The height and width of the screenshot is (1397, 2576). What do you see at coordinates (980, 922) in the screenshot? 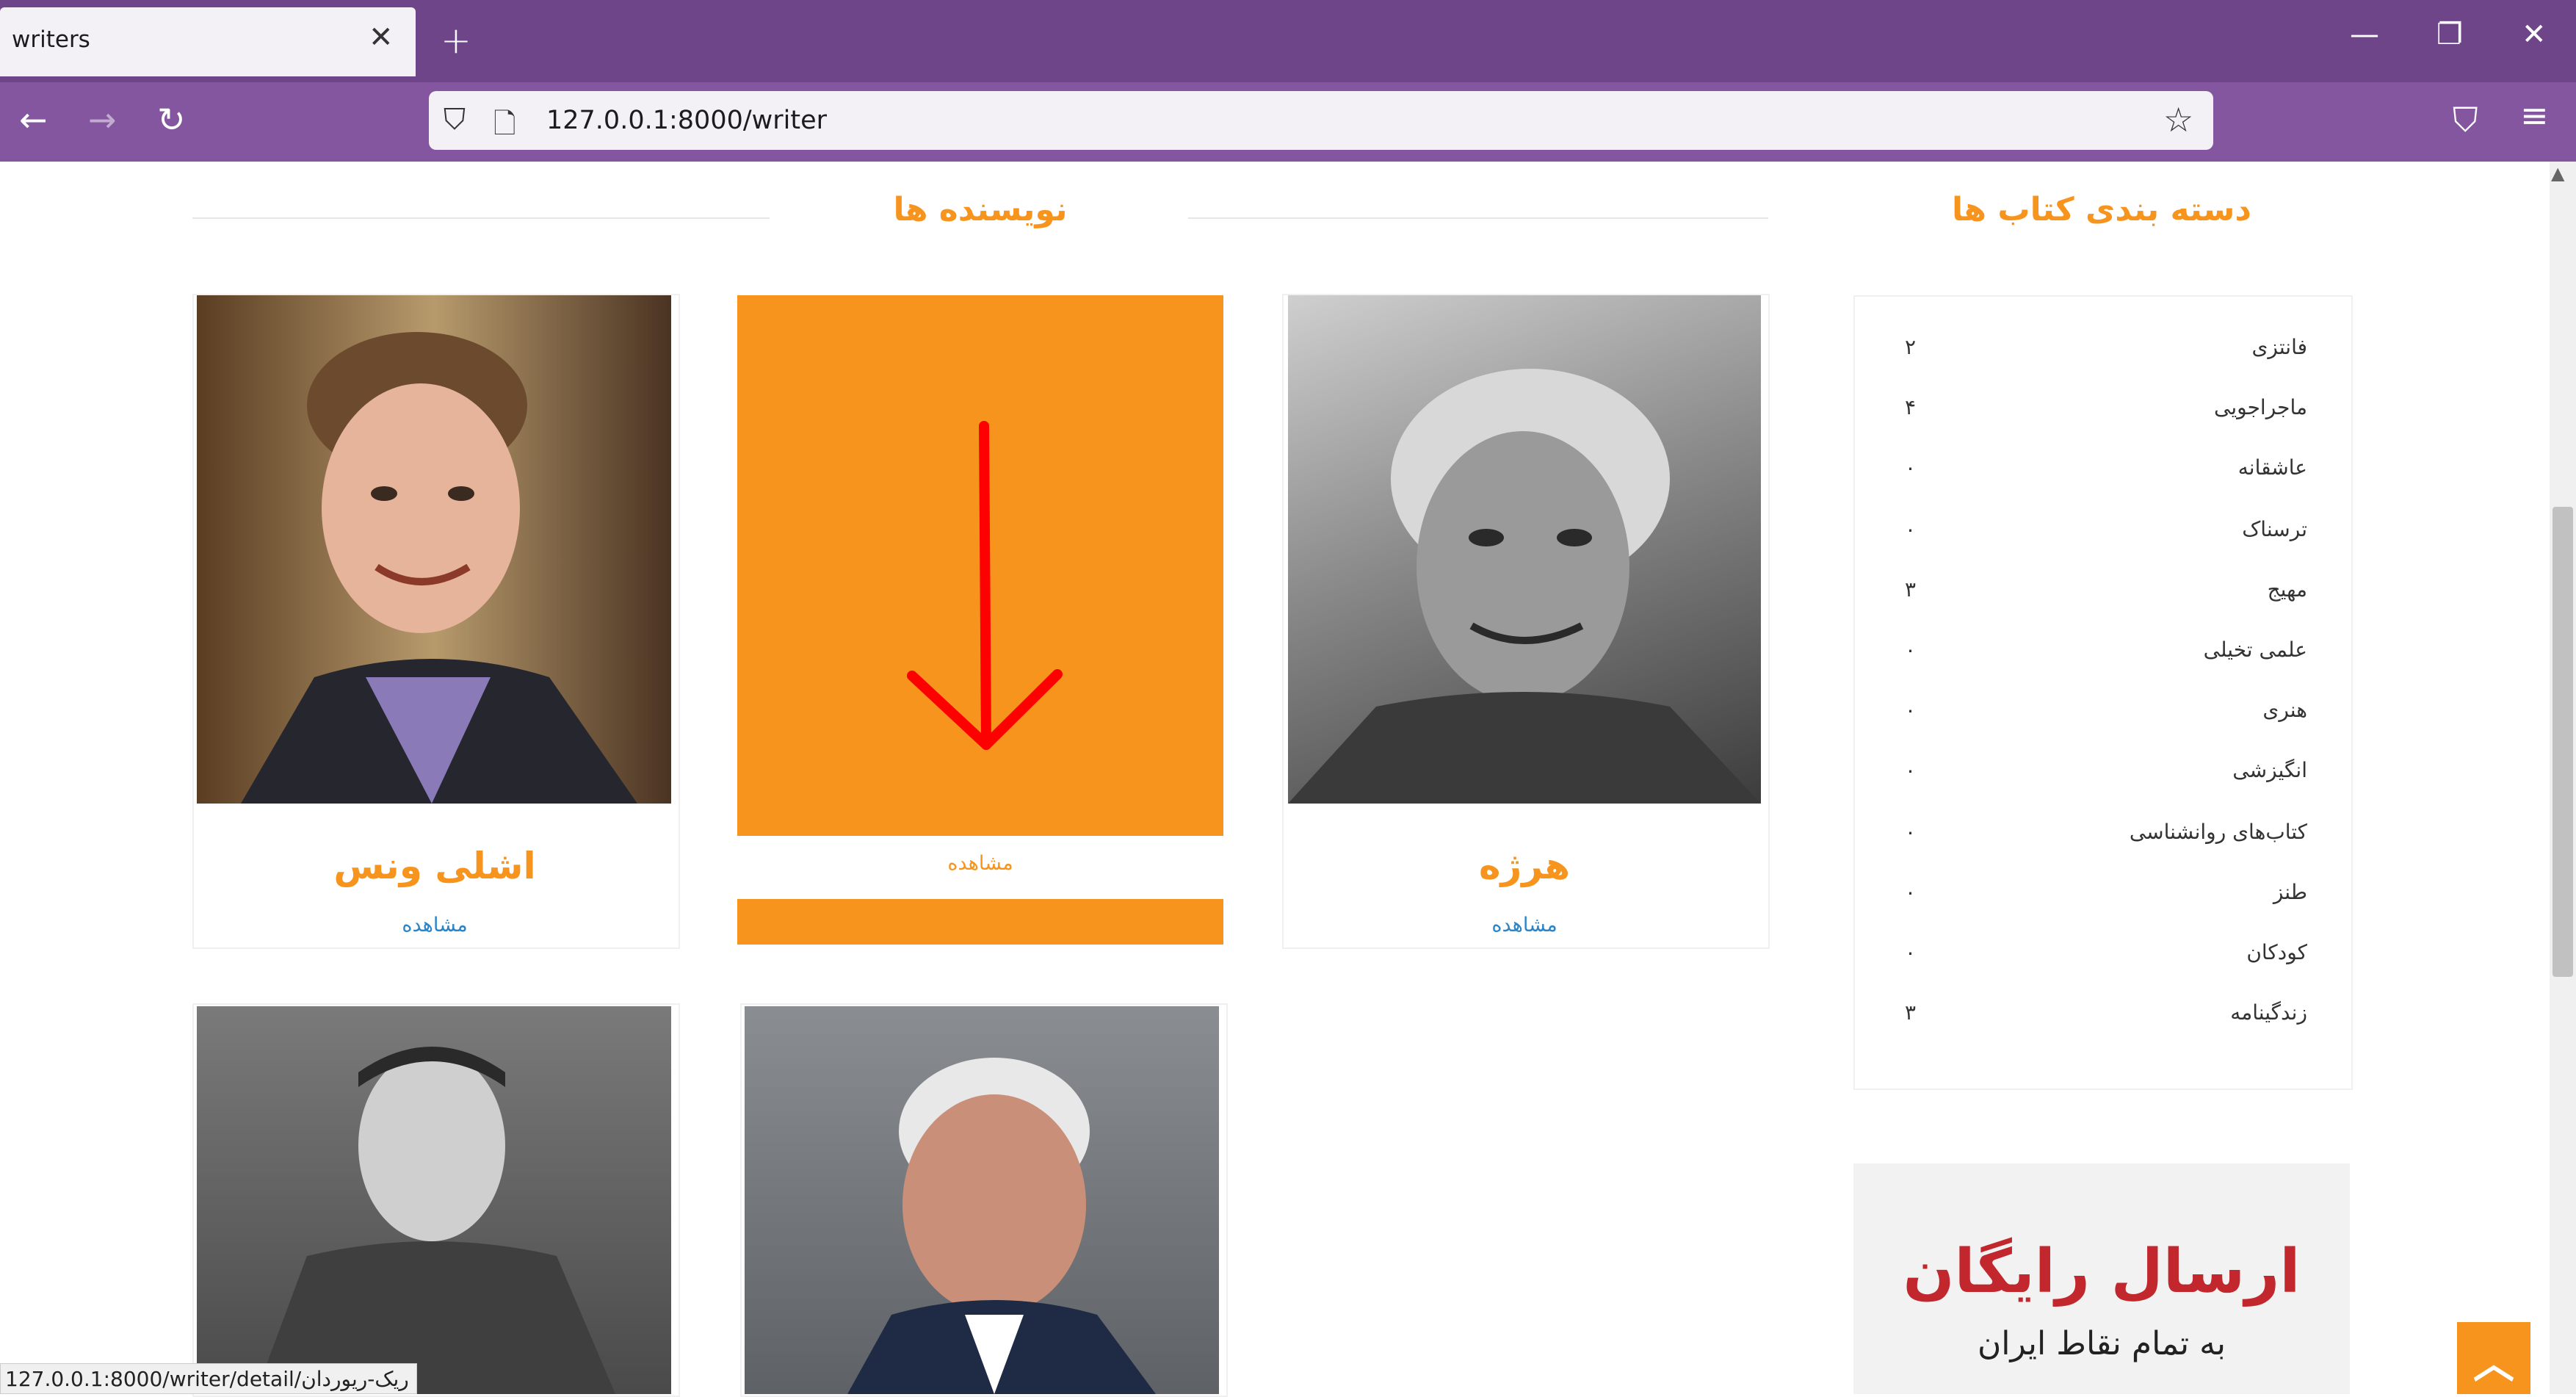
I see `card-footer` at bounding box center [980, 922].